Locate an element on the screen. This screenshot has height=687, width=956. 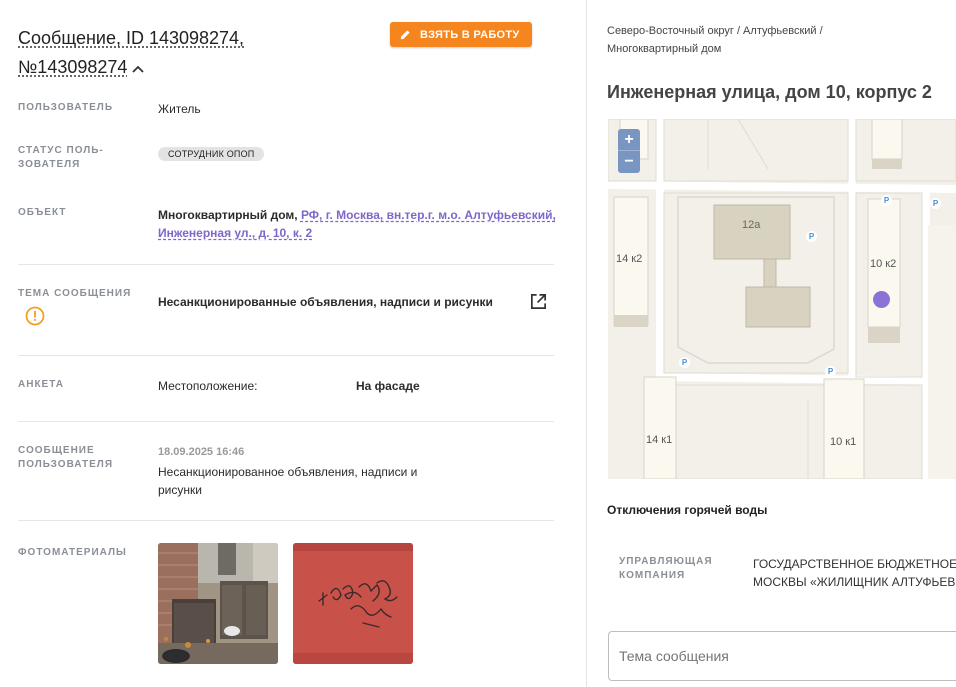
building-label: 10 к1 is located at coordinates (843, 442).